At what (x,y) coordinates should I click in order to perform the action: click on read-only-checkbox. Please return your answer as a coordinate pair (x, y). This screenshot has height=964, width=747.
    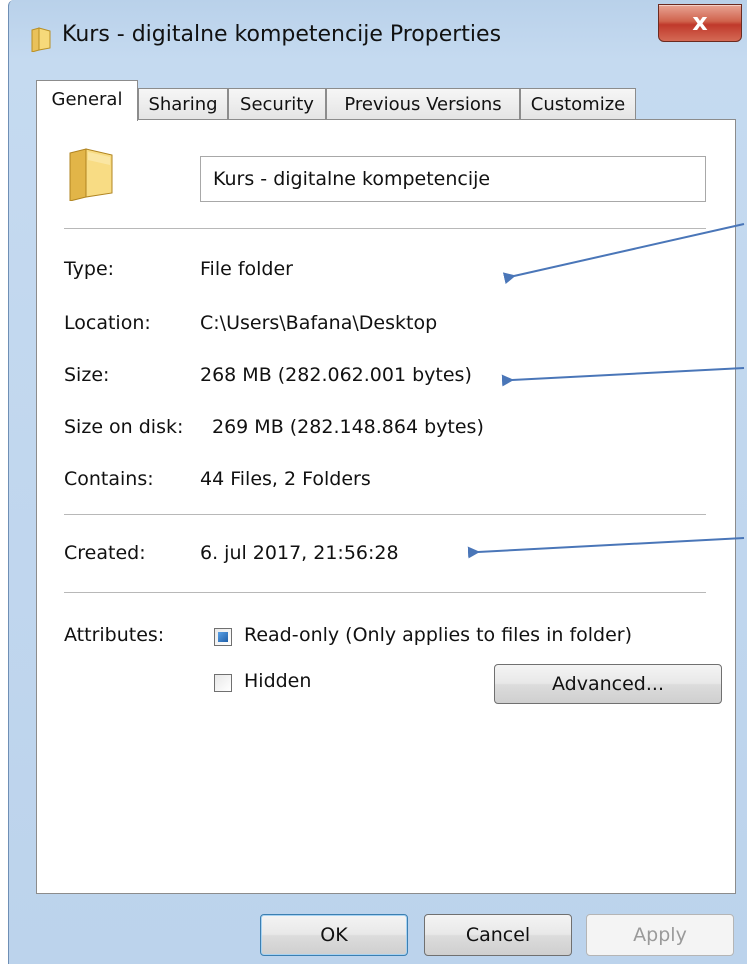
    Looking at the image, I should click on (223, 637).